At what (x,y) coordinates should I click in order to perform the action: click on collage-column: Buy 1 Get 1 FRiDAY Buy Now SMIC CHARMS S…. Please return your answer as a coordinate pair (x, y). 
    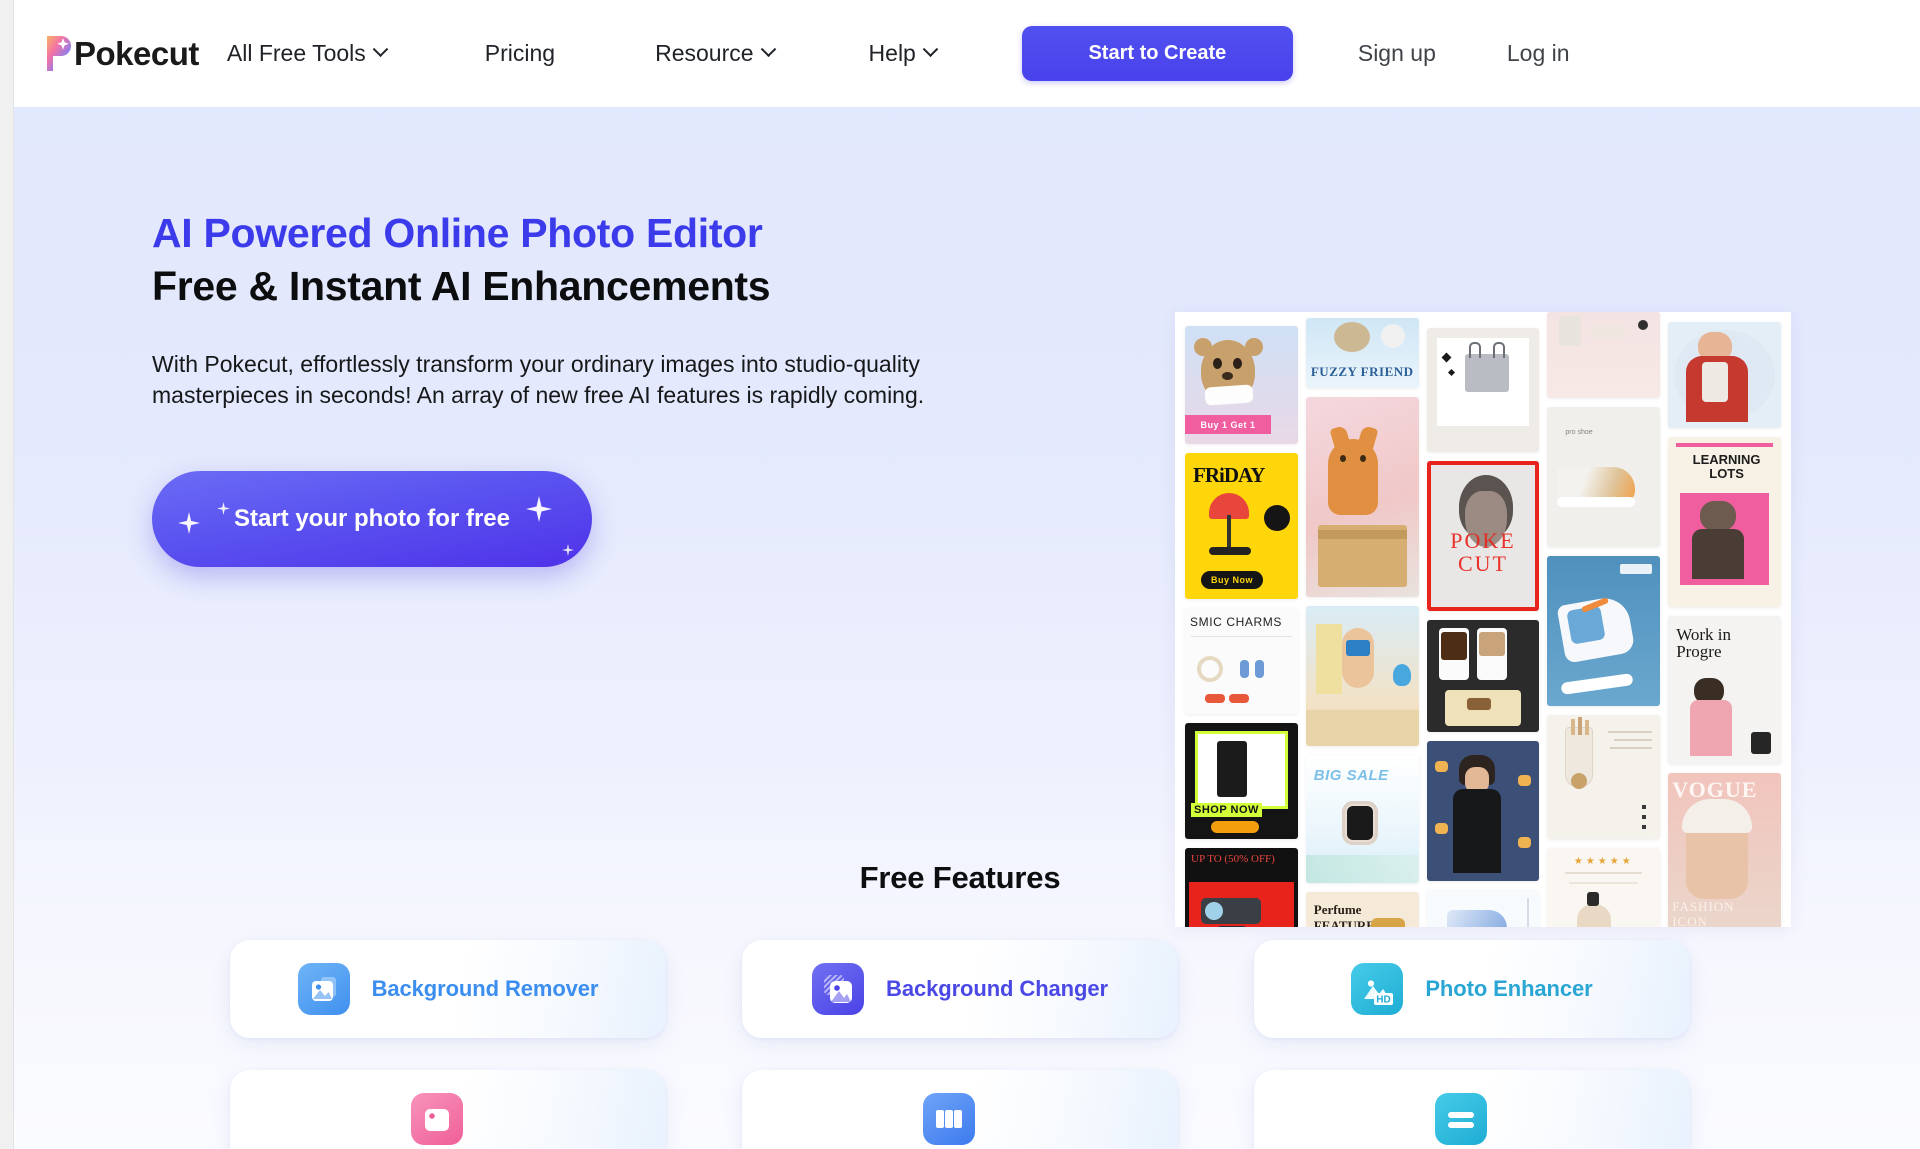
    Looking at the image, I should click on (1241, 626).